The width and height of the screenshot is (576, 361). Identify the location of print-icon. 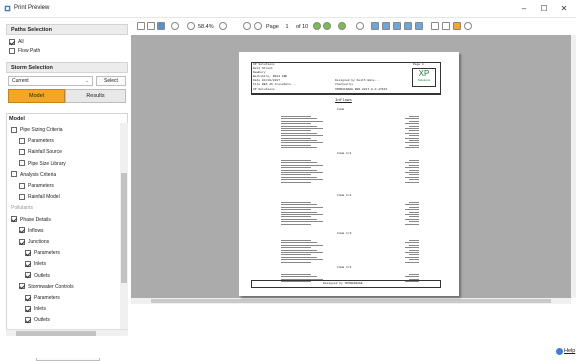
(151, 26).